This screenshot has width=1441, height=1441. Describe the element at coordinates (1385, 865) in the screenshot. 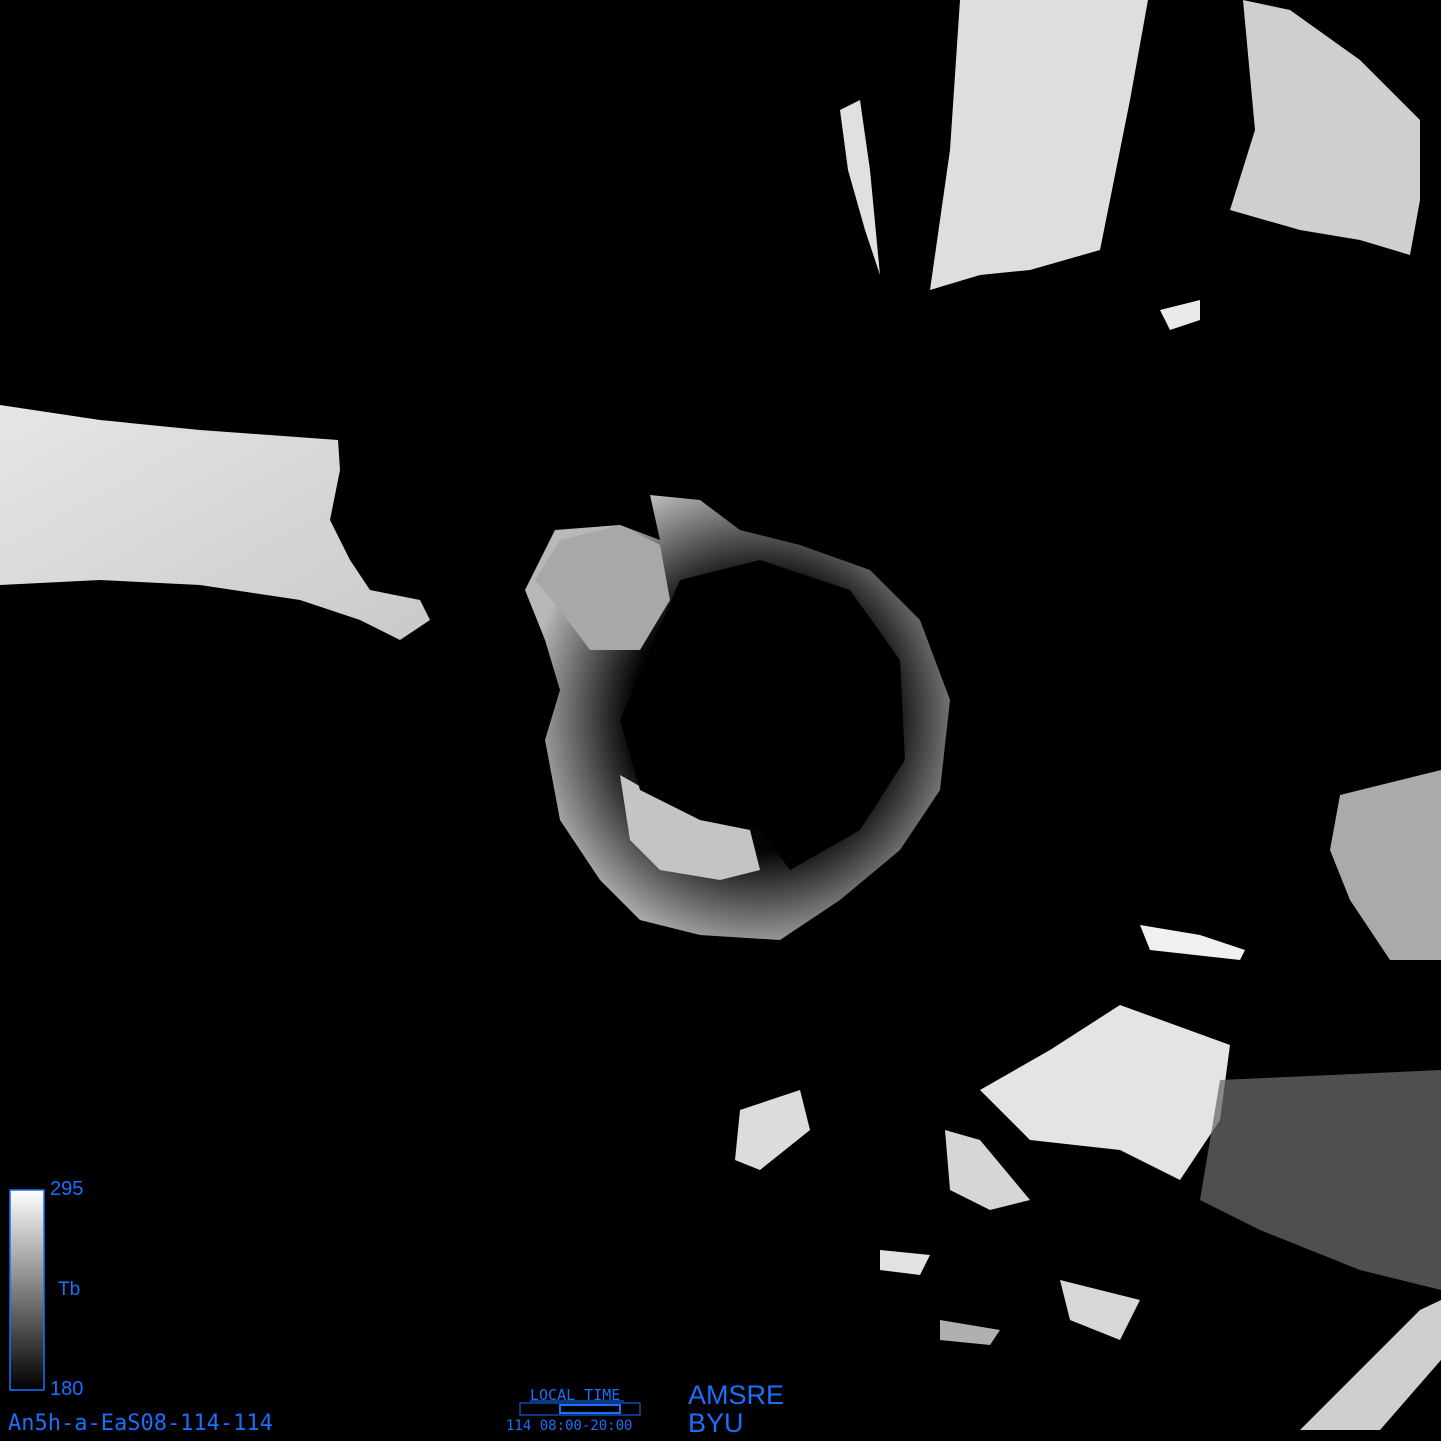

I see `swath-right-middle` at that location.